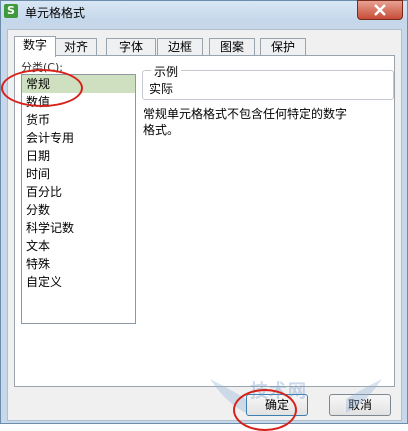  I want to click on close-button, so click(380, 10).